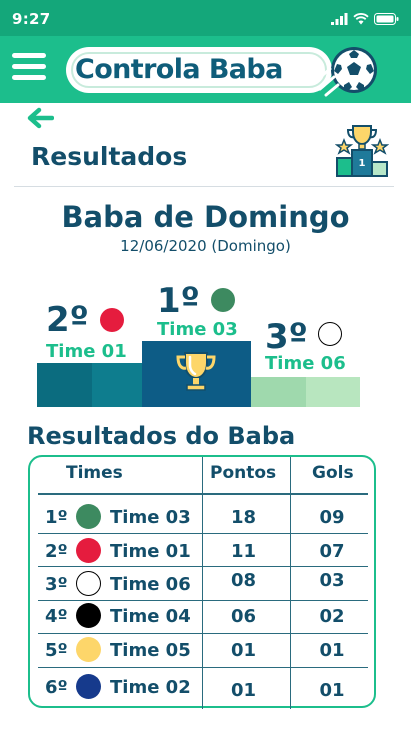 This screenshot has height=731, width=411. I want to click on row-goals: 07, so click(332, 551).